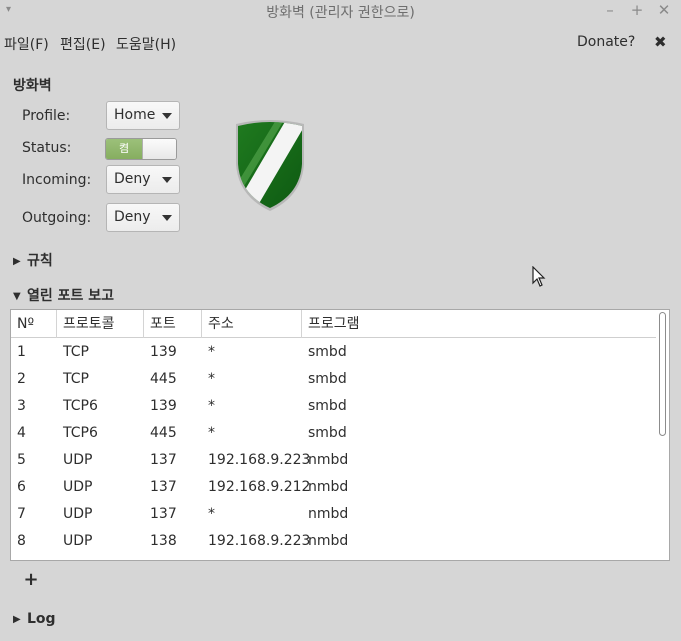 The image size is (681, 641). I want to click on cell-number: 3, so click(21, 406).